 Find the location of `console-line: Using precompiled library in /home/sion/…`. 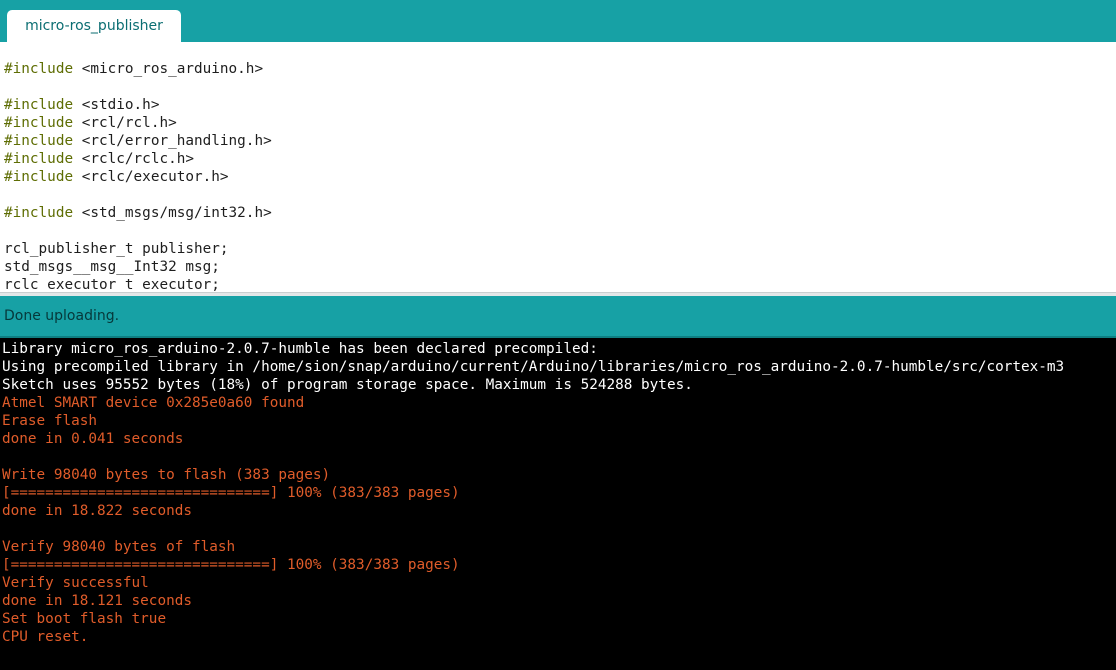

console-line: Using precompiled library in /home/sion/… is located at coordinates (533, 367).